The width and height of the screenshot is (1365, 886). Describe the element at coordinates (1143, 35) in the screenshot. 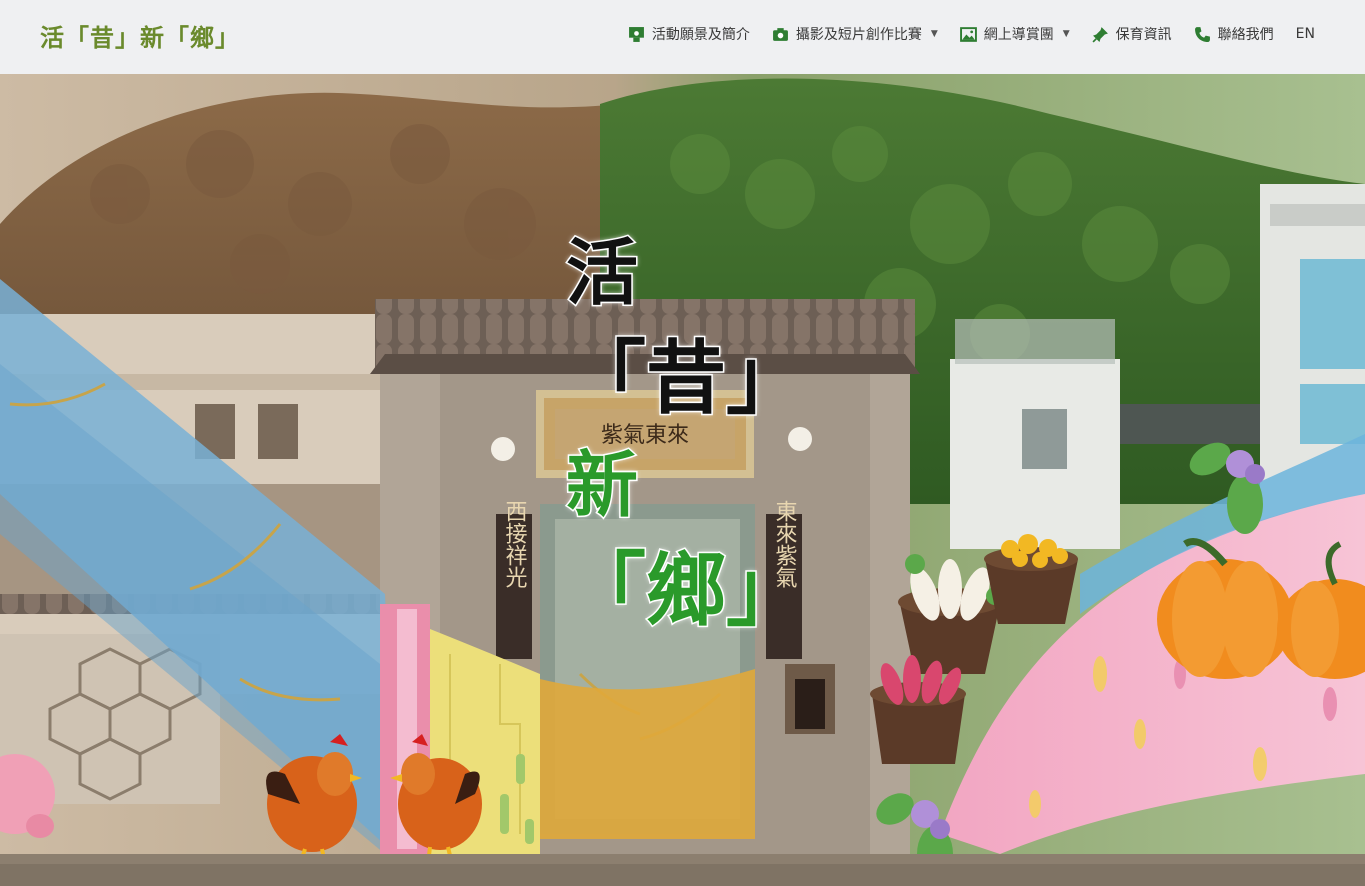

I see `nav-label-conservation: 保育資訊` at that location.